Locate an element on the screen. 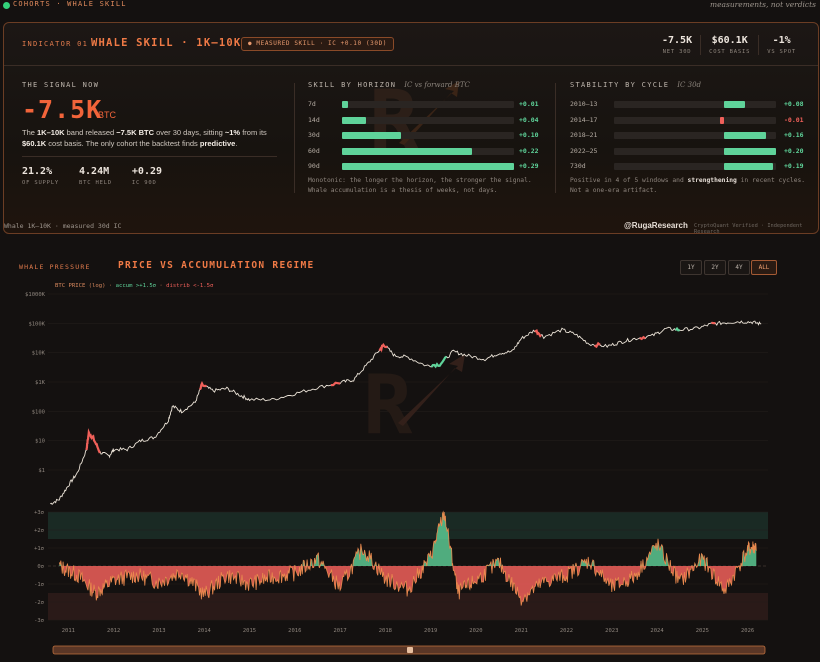 The height and width of the screenshot is (662, 820). price-tick-label: $100 is located at coordinates (38, 412).